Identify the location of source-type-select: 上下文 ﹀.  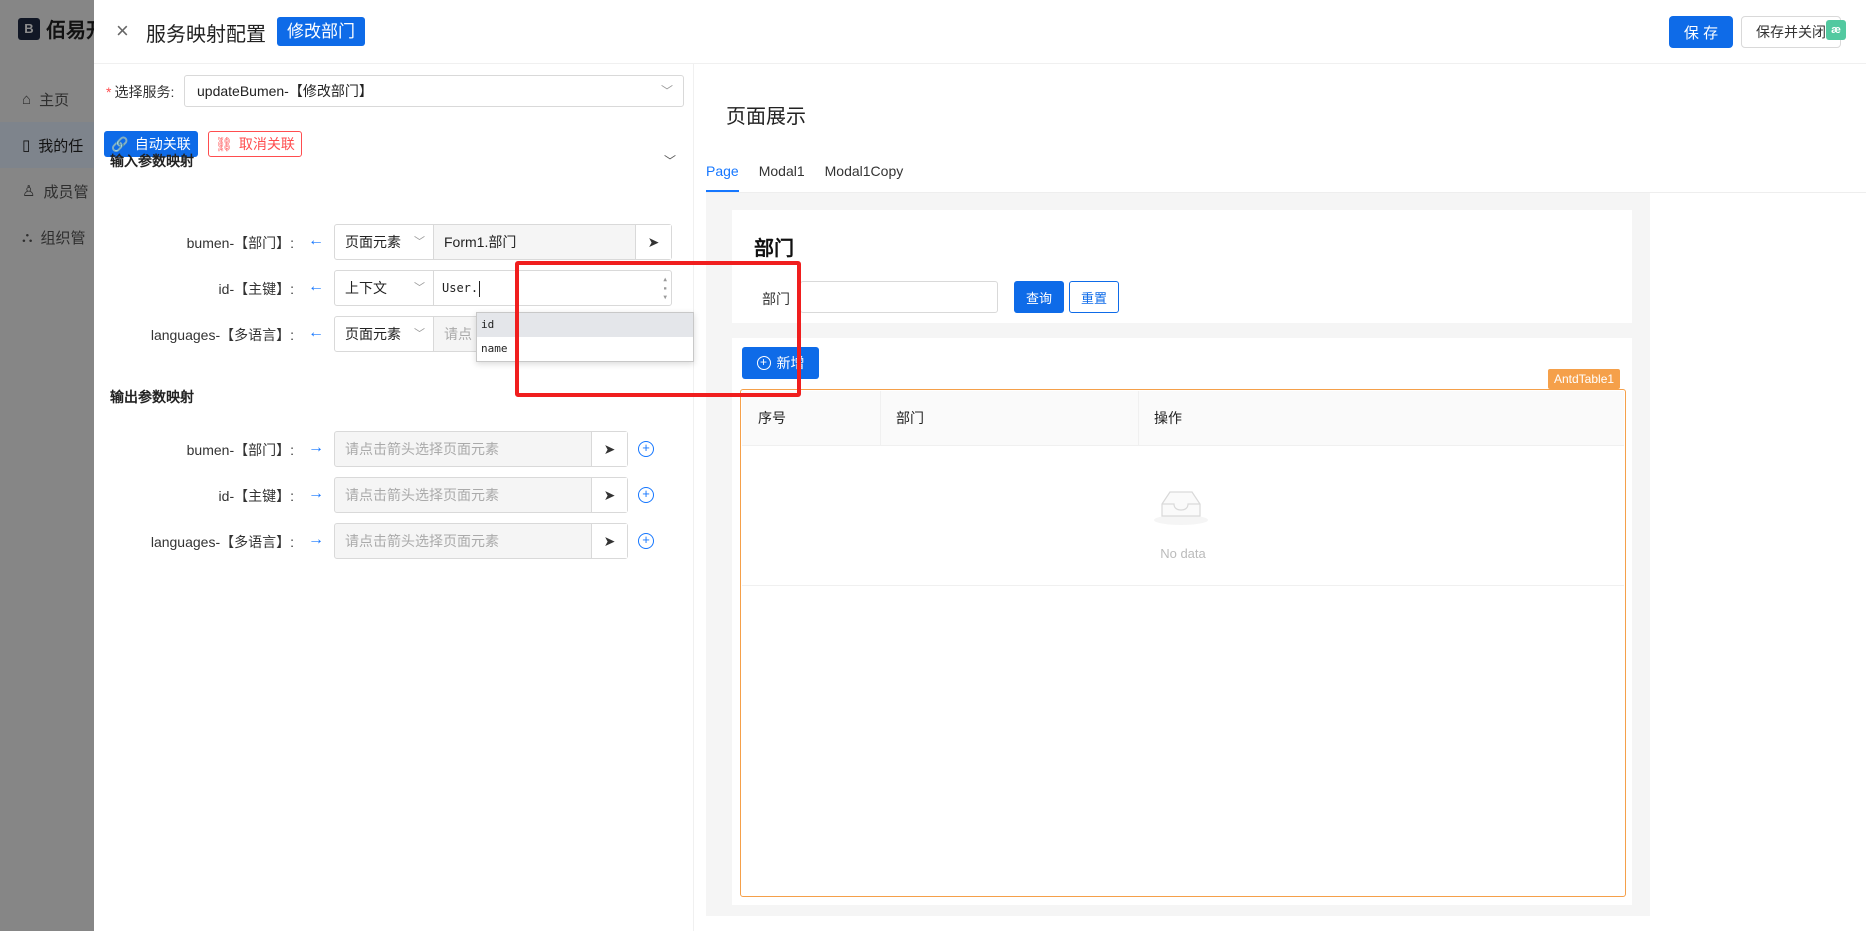
(384, 288).